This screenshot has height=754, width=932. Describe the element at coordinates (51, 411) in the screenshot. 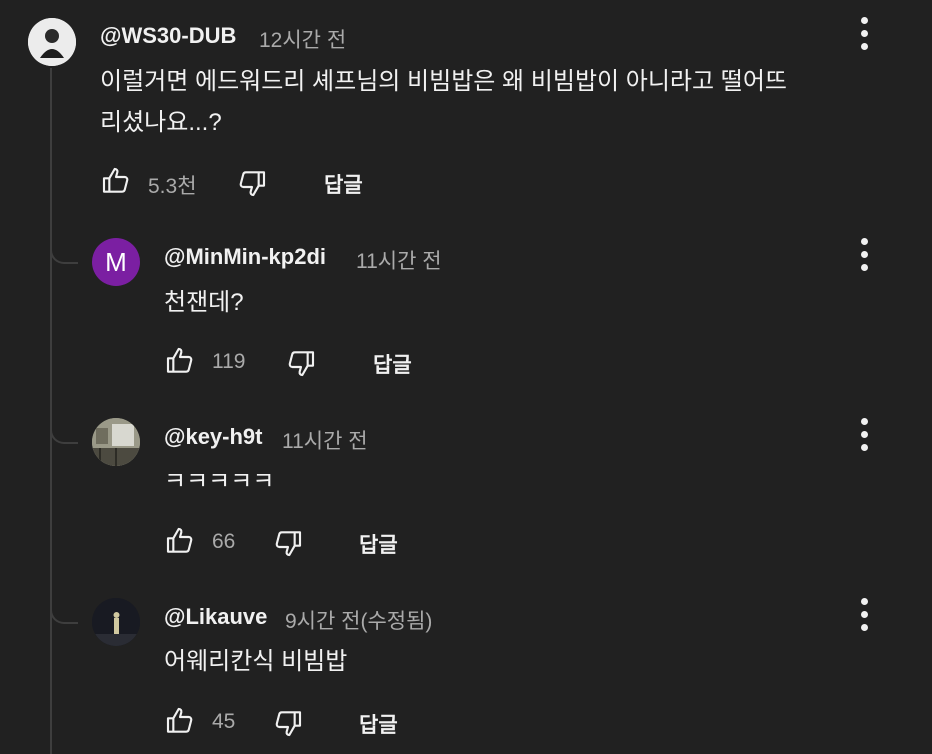

I see `thread-line` at that location.